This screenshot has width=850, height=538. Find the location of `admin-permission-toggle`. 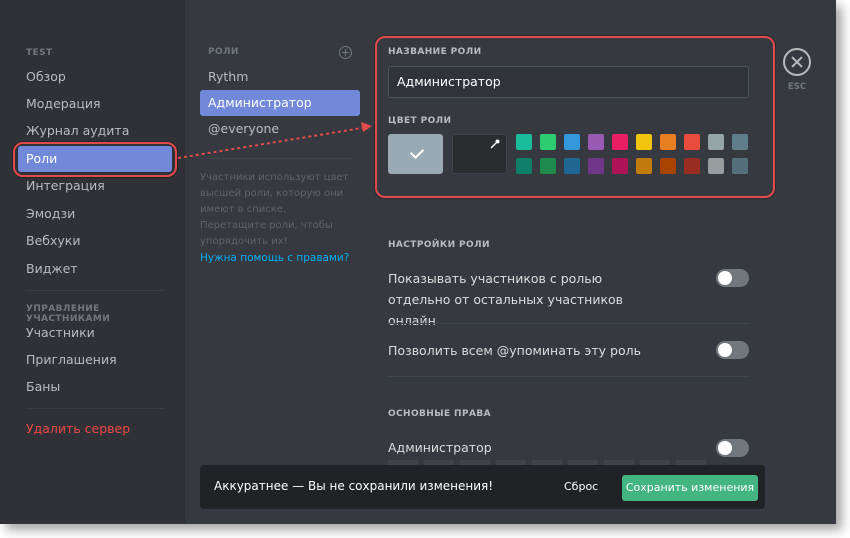

admin-permission-toggle is located at coordinates (732, 448).